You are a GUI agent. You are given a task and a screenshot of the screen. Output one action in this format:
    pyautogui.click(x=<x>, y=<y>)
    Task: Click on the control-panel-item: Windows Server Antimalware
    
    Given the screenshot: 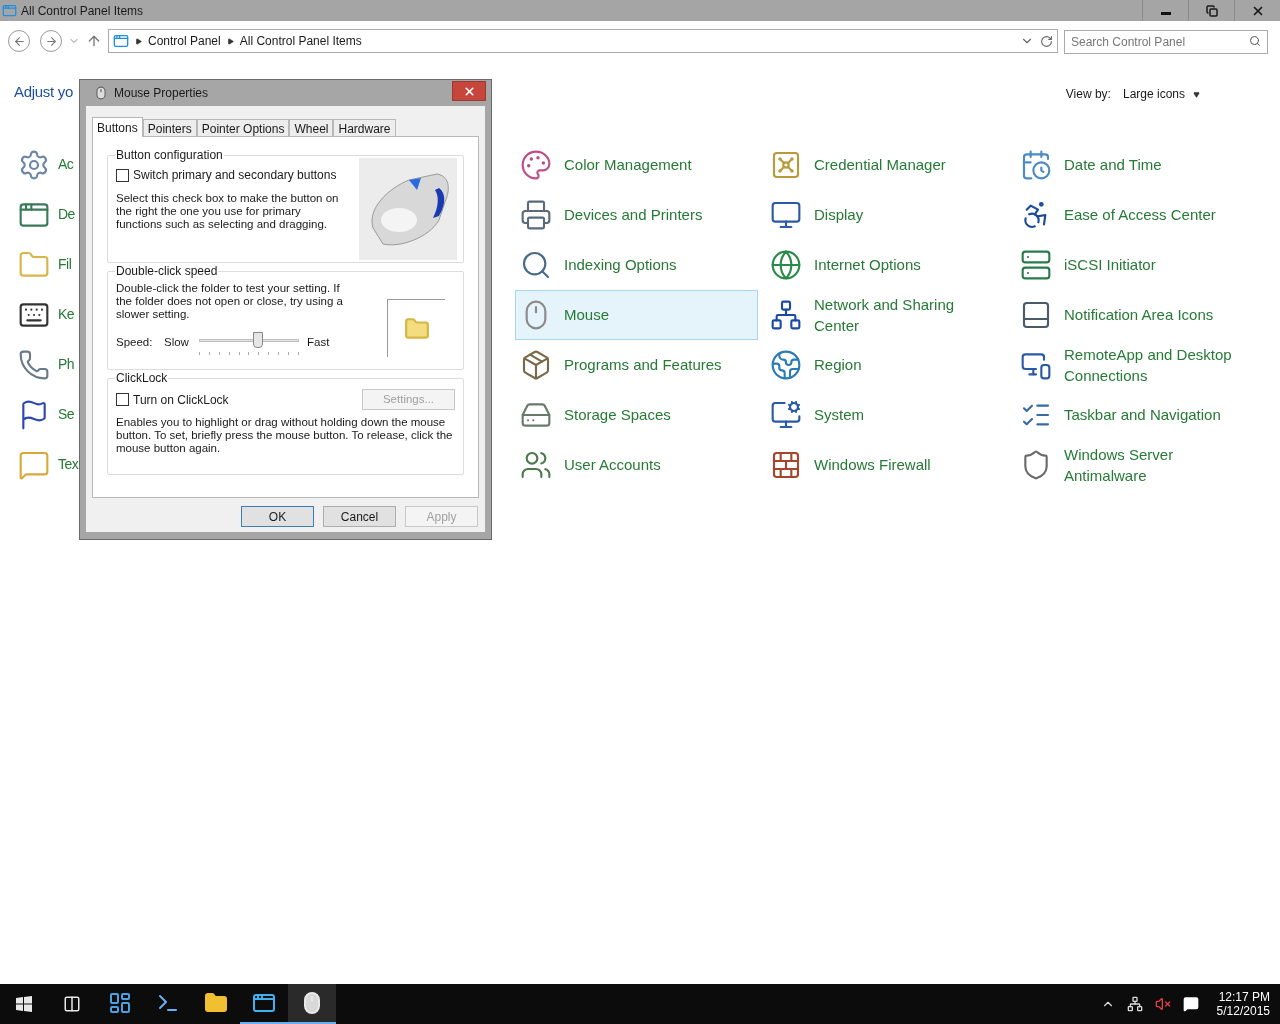 What is the action you would take?
    pyautogui.click(x=1136, y=464)
    